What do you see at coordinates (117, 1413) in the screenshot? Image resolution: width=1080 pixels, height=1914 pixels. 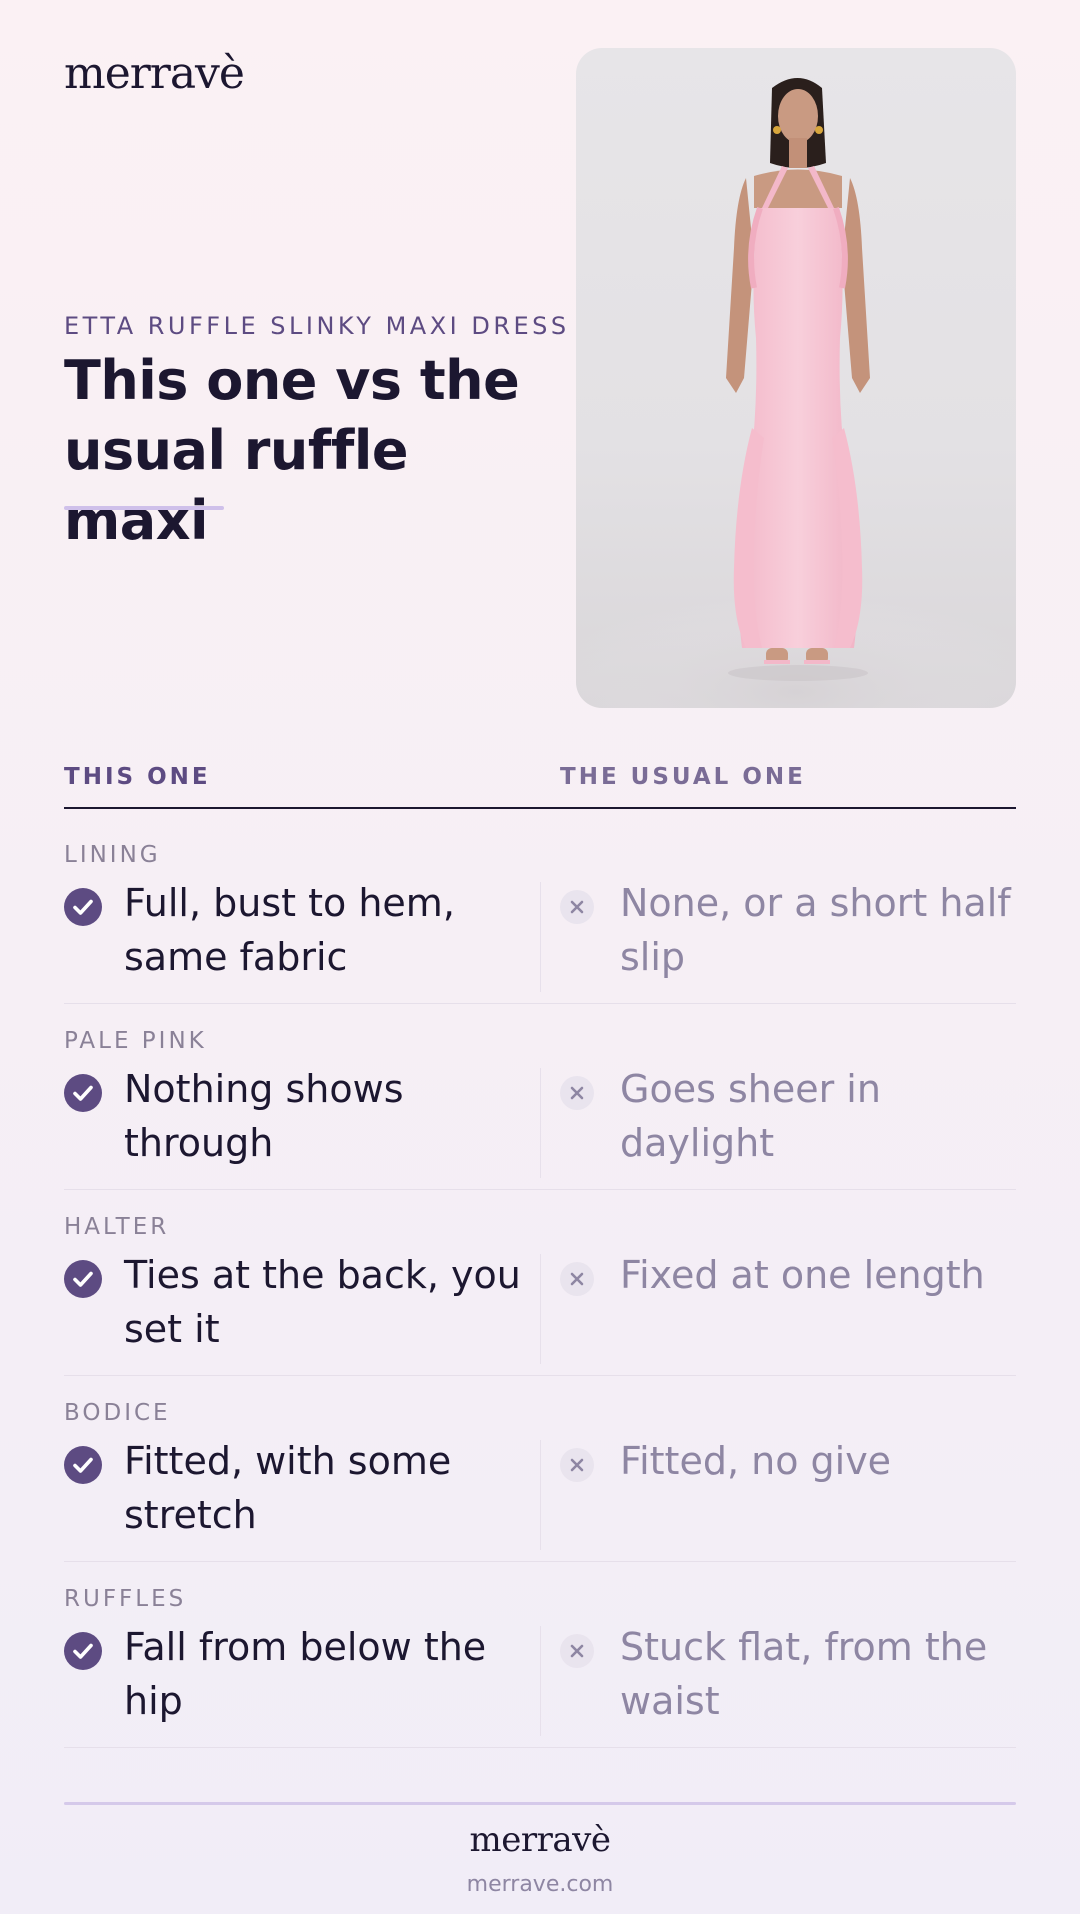 I see `row-label: BODICE` at bounding box center [117, 1413].